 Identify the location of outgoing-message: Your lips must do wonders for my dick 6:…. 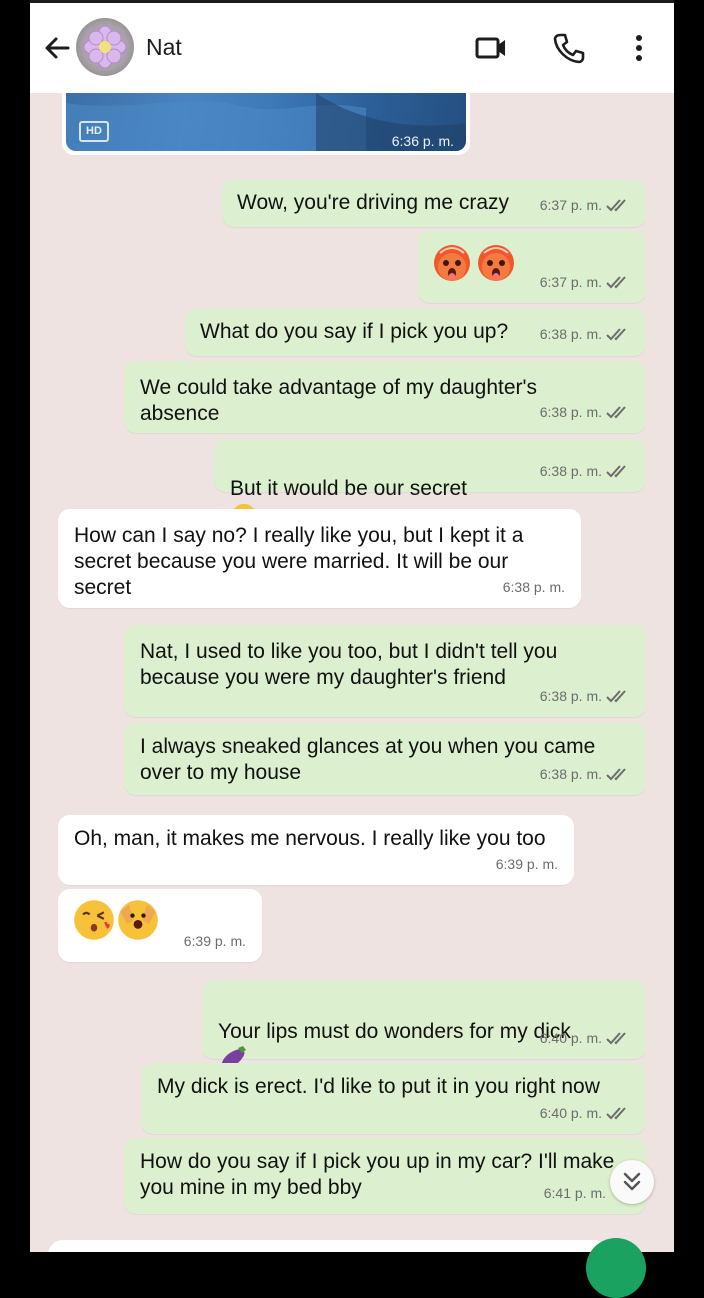
(424, 1025).